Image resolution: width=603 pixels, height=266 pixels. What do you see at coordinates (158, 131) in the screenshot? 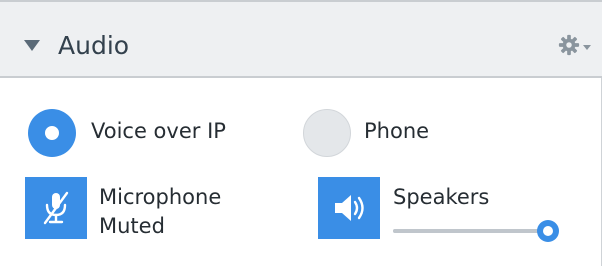
I see `voip-label: Voice over IP` at bounding box center [158, 131].